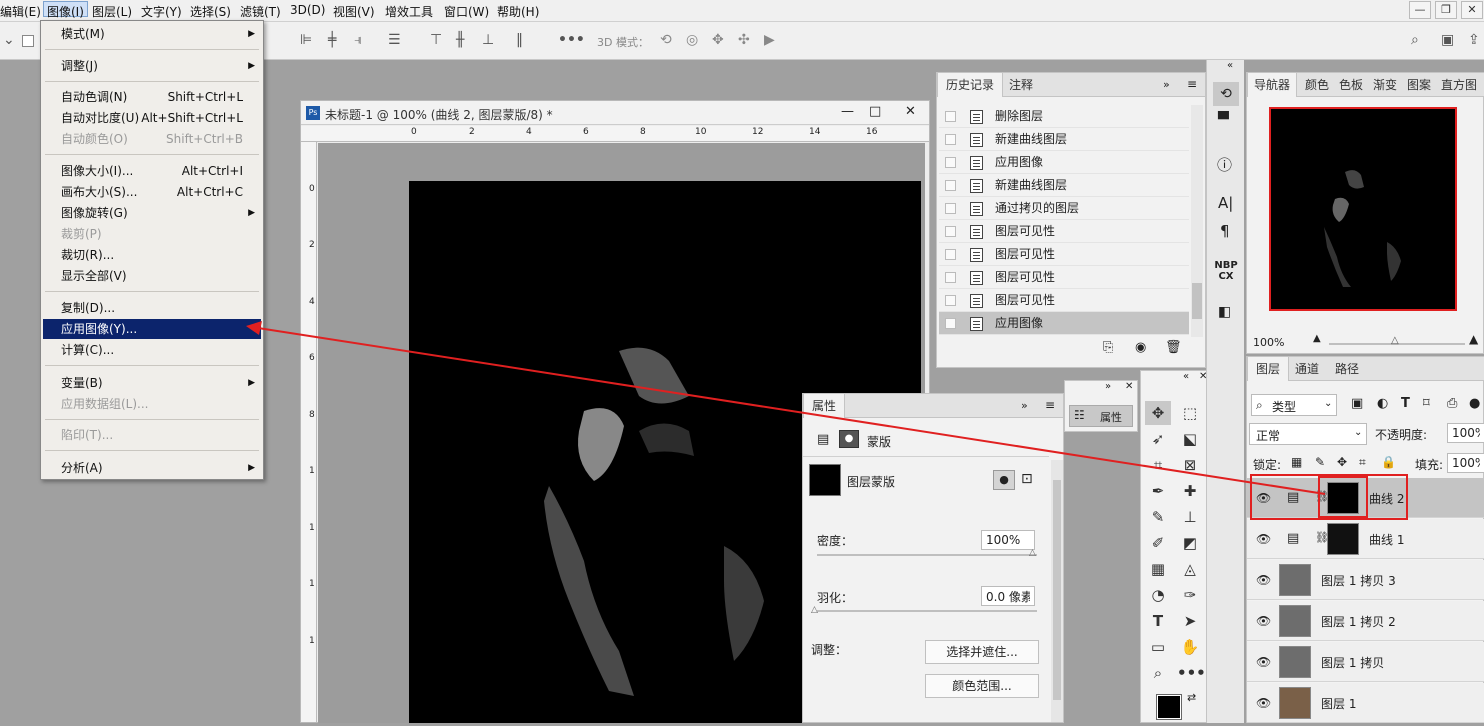 Image resolution: width=1484 pixels, height=726 pixels. Describe the element at coordinates (1158, 595) in the screenshot. I see `dodge-tool-icon: ◔` at that location.